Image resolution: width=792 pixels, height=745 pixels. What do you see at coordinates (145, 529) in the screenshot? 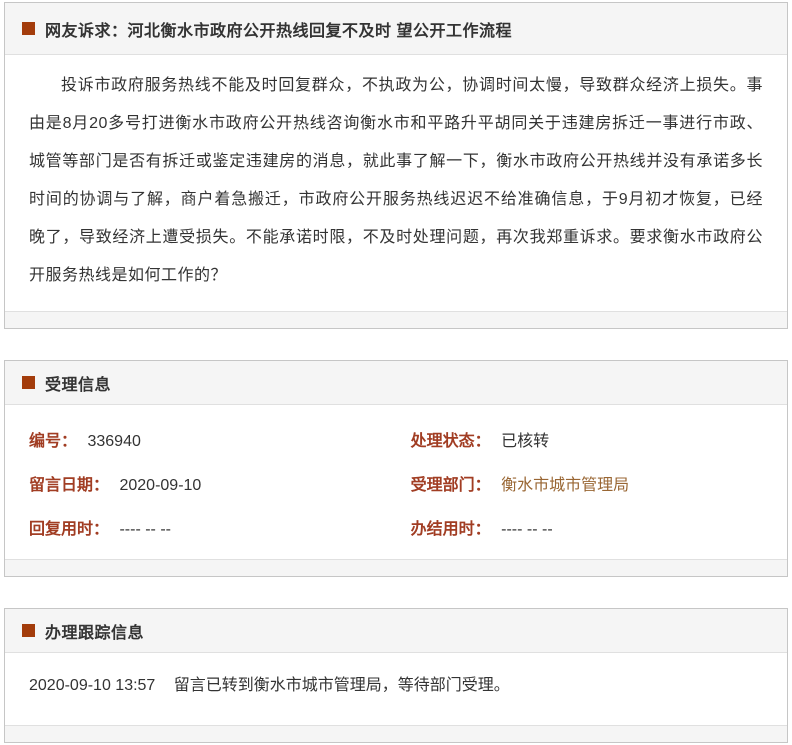
I see `reply-duration-value: ---- -- --` at bounding box center [145, 529].